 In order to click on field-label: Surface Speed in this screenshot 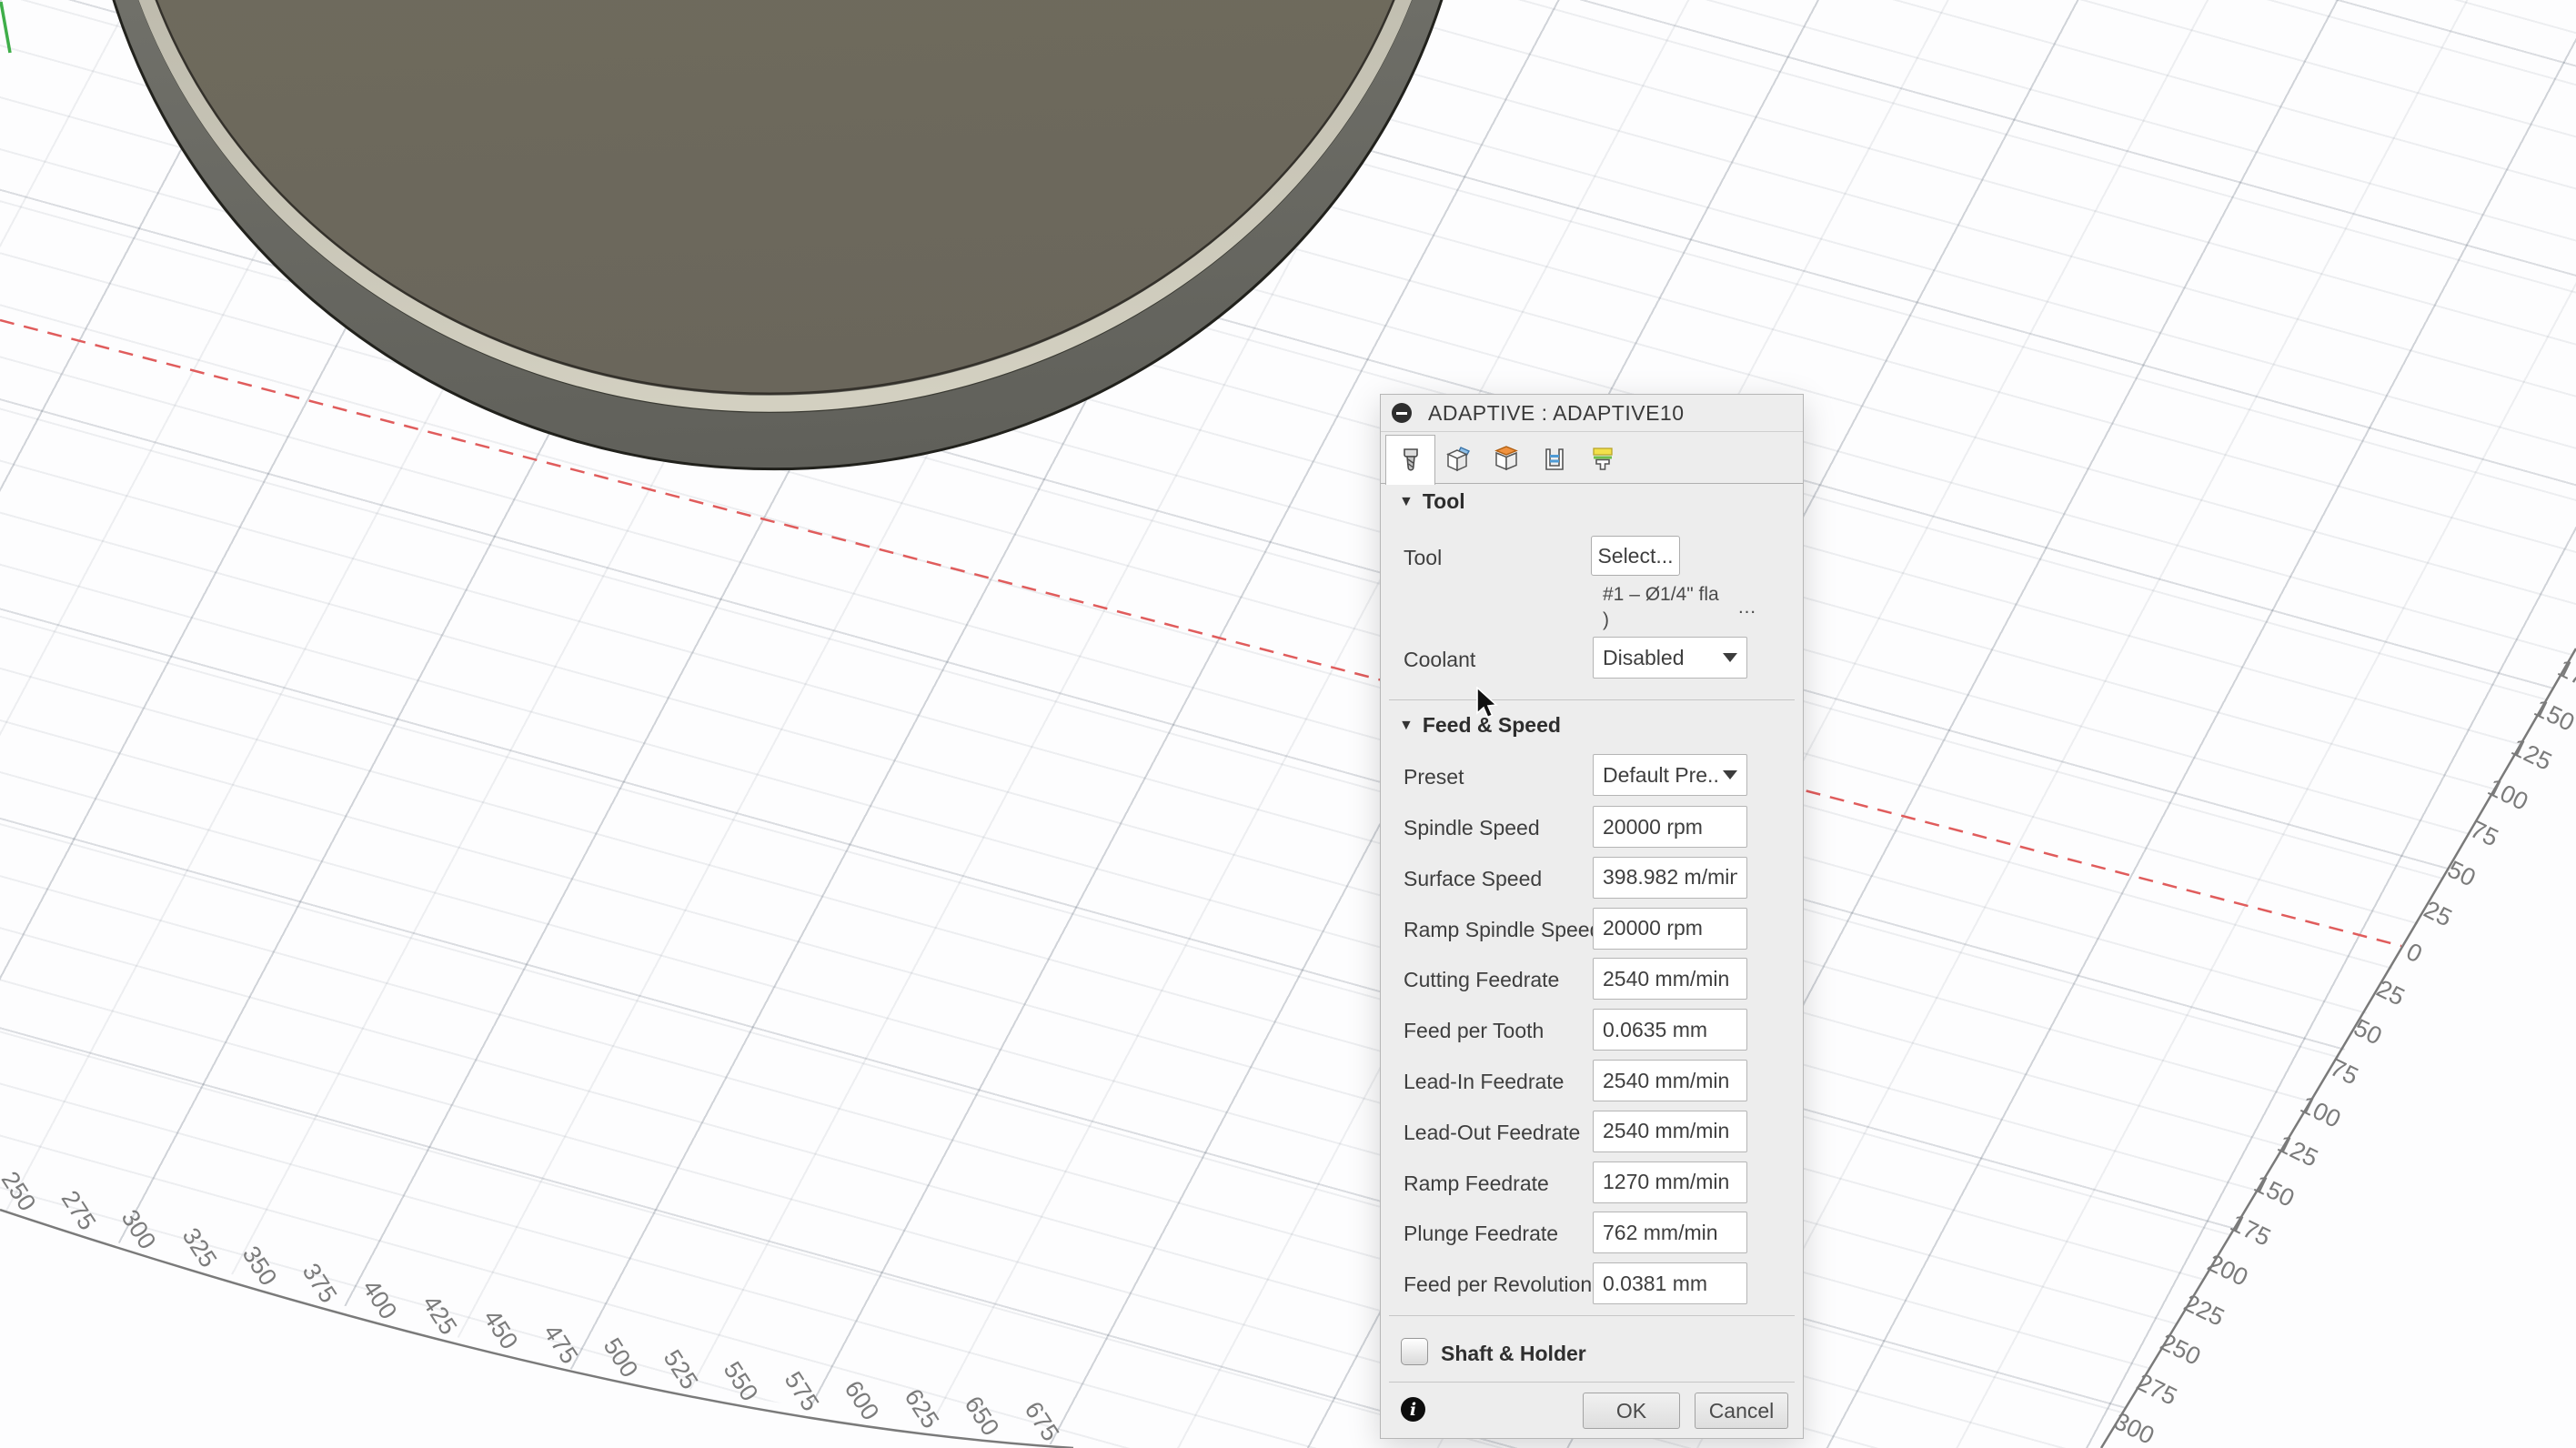, I will do `click(1473, 878)`.